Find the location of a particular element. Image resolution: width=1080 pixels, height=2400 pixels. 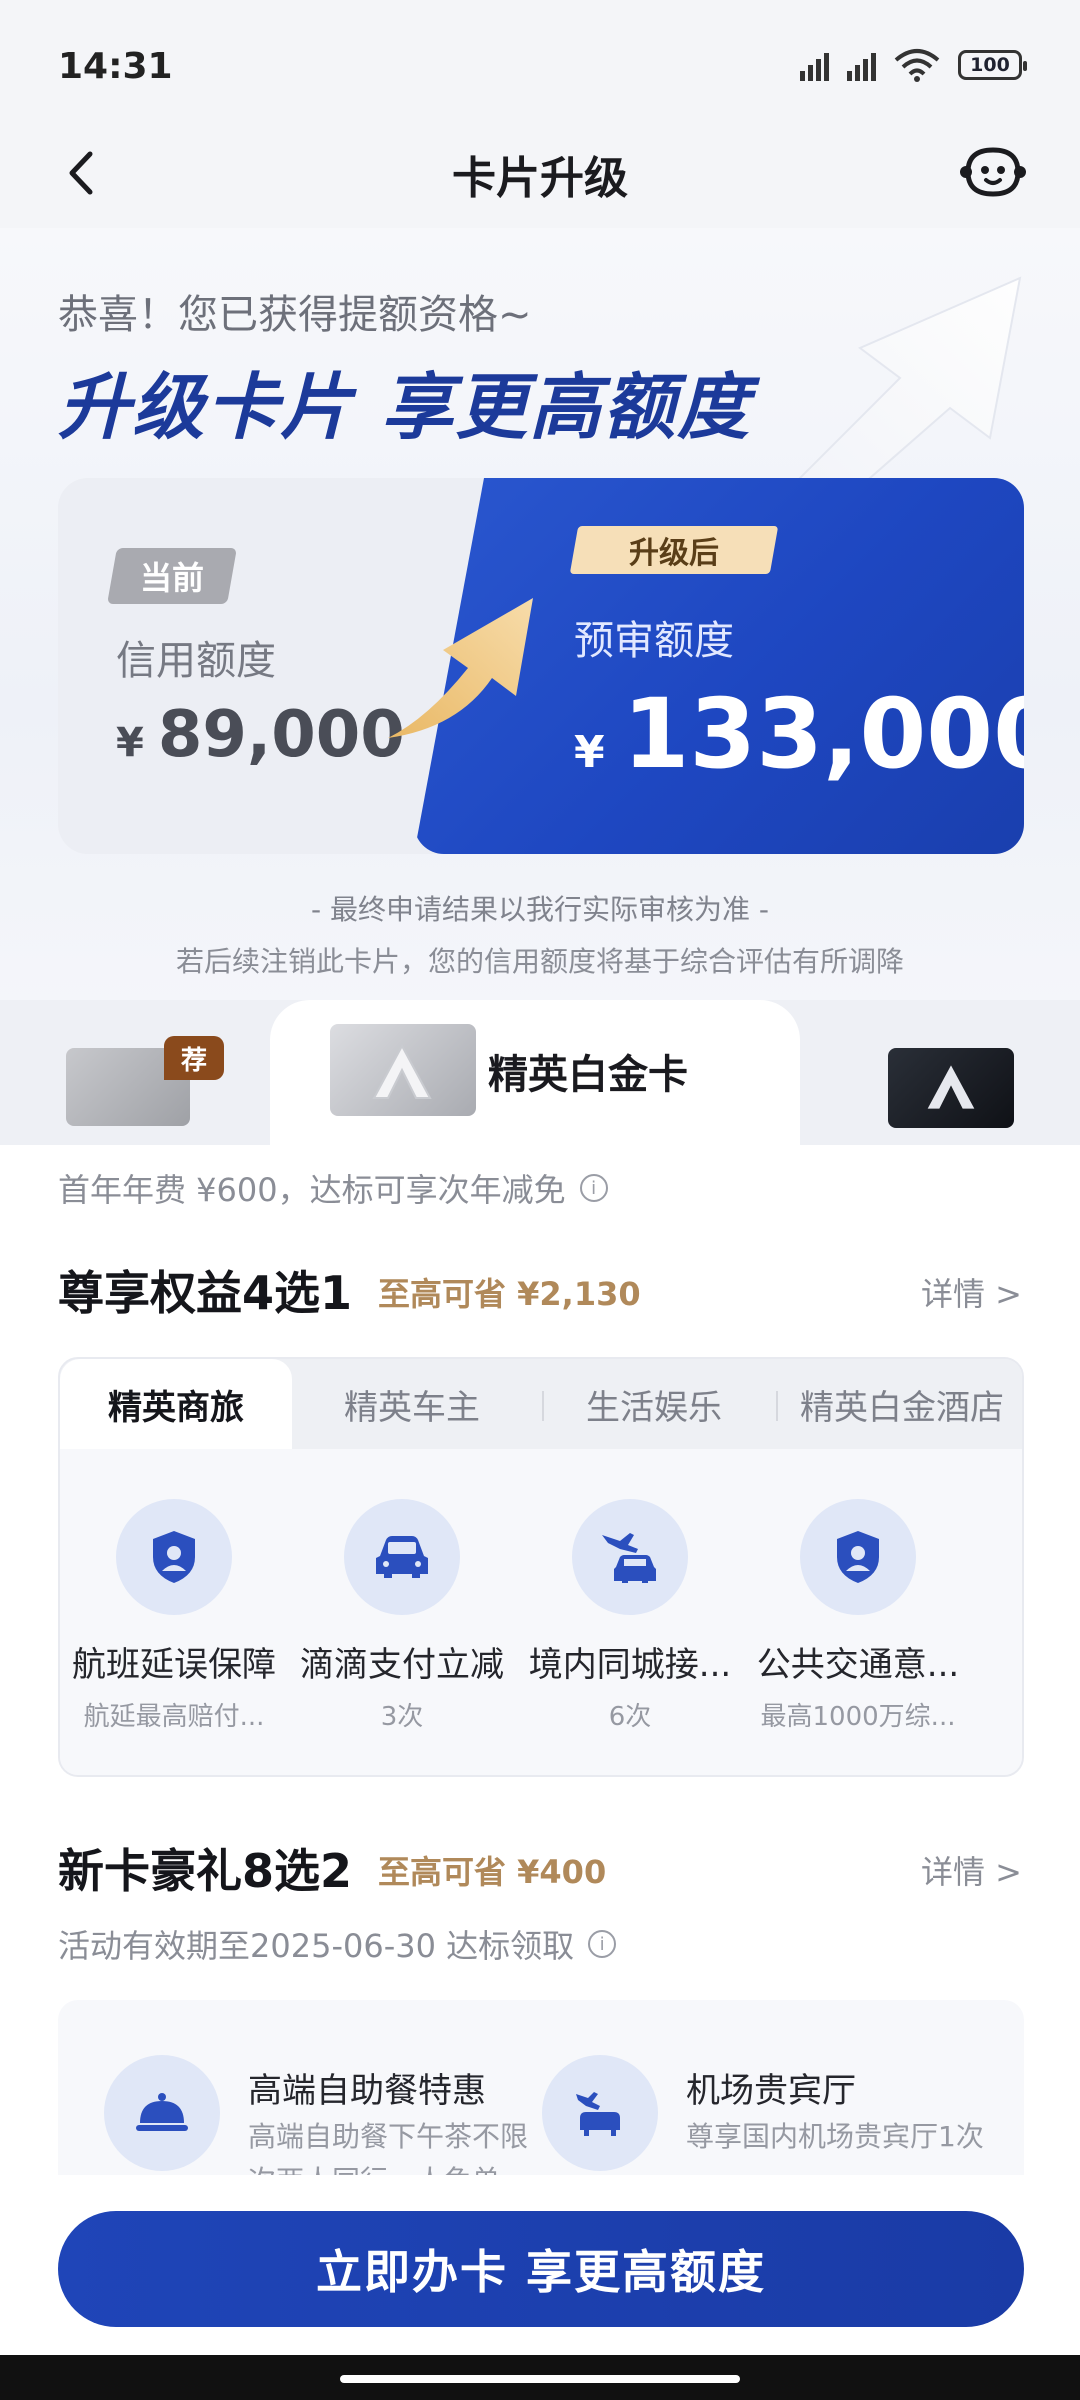

battery-icon: 100 is located at coordinates (992, 65).